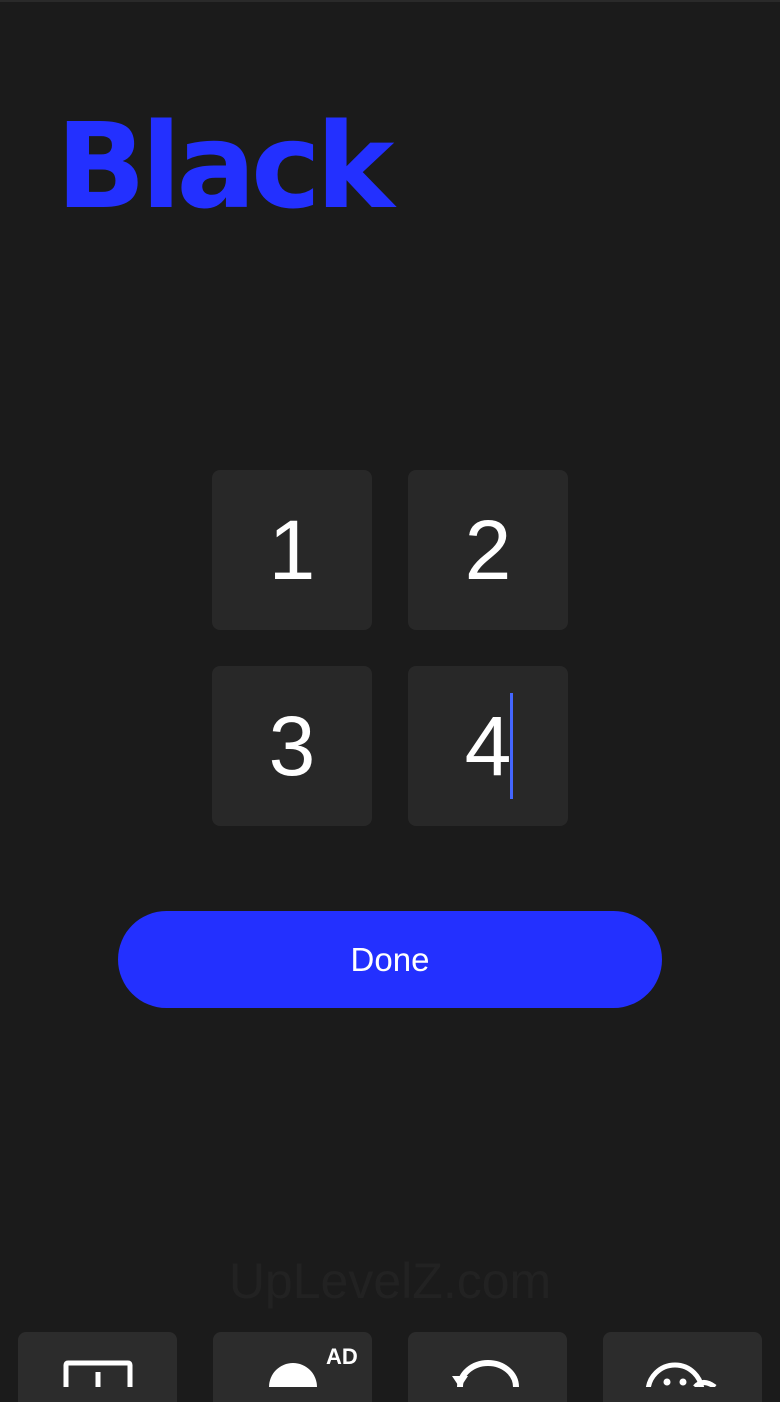  I want to click on bottom-toolbar: AD, so click(390, 1367).